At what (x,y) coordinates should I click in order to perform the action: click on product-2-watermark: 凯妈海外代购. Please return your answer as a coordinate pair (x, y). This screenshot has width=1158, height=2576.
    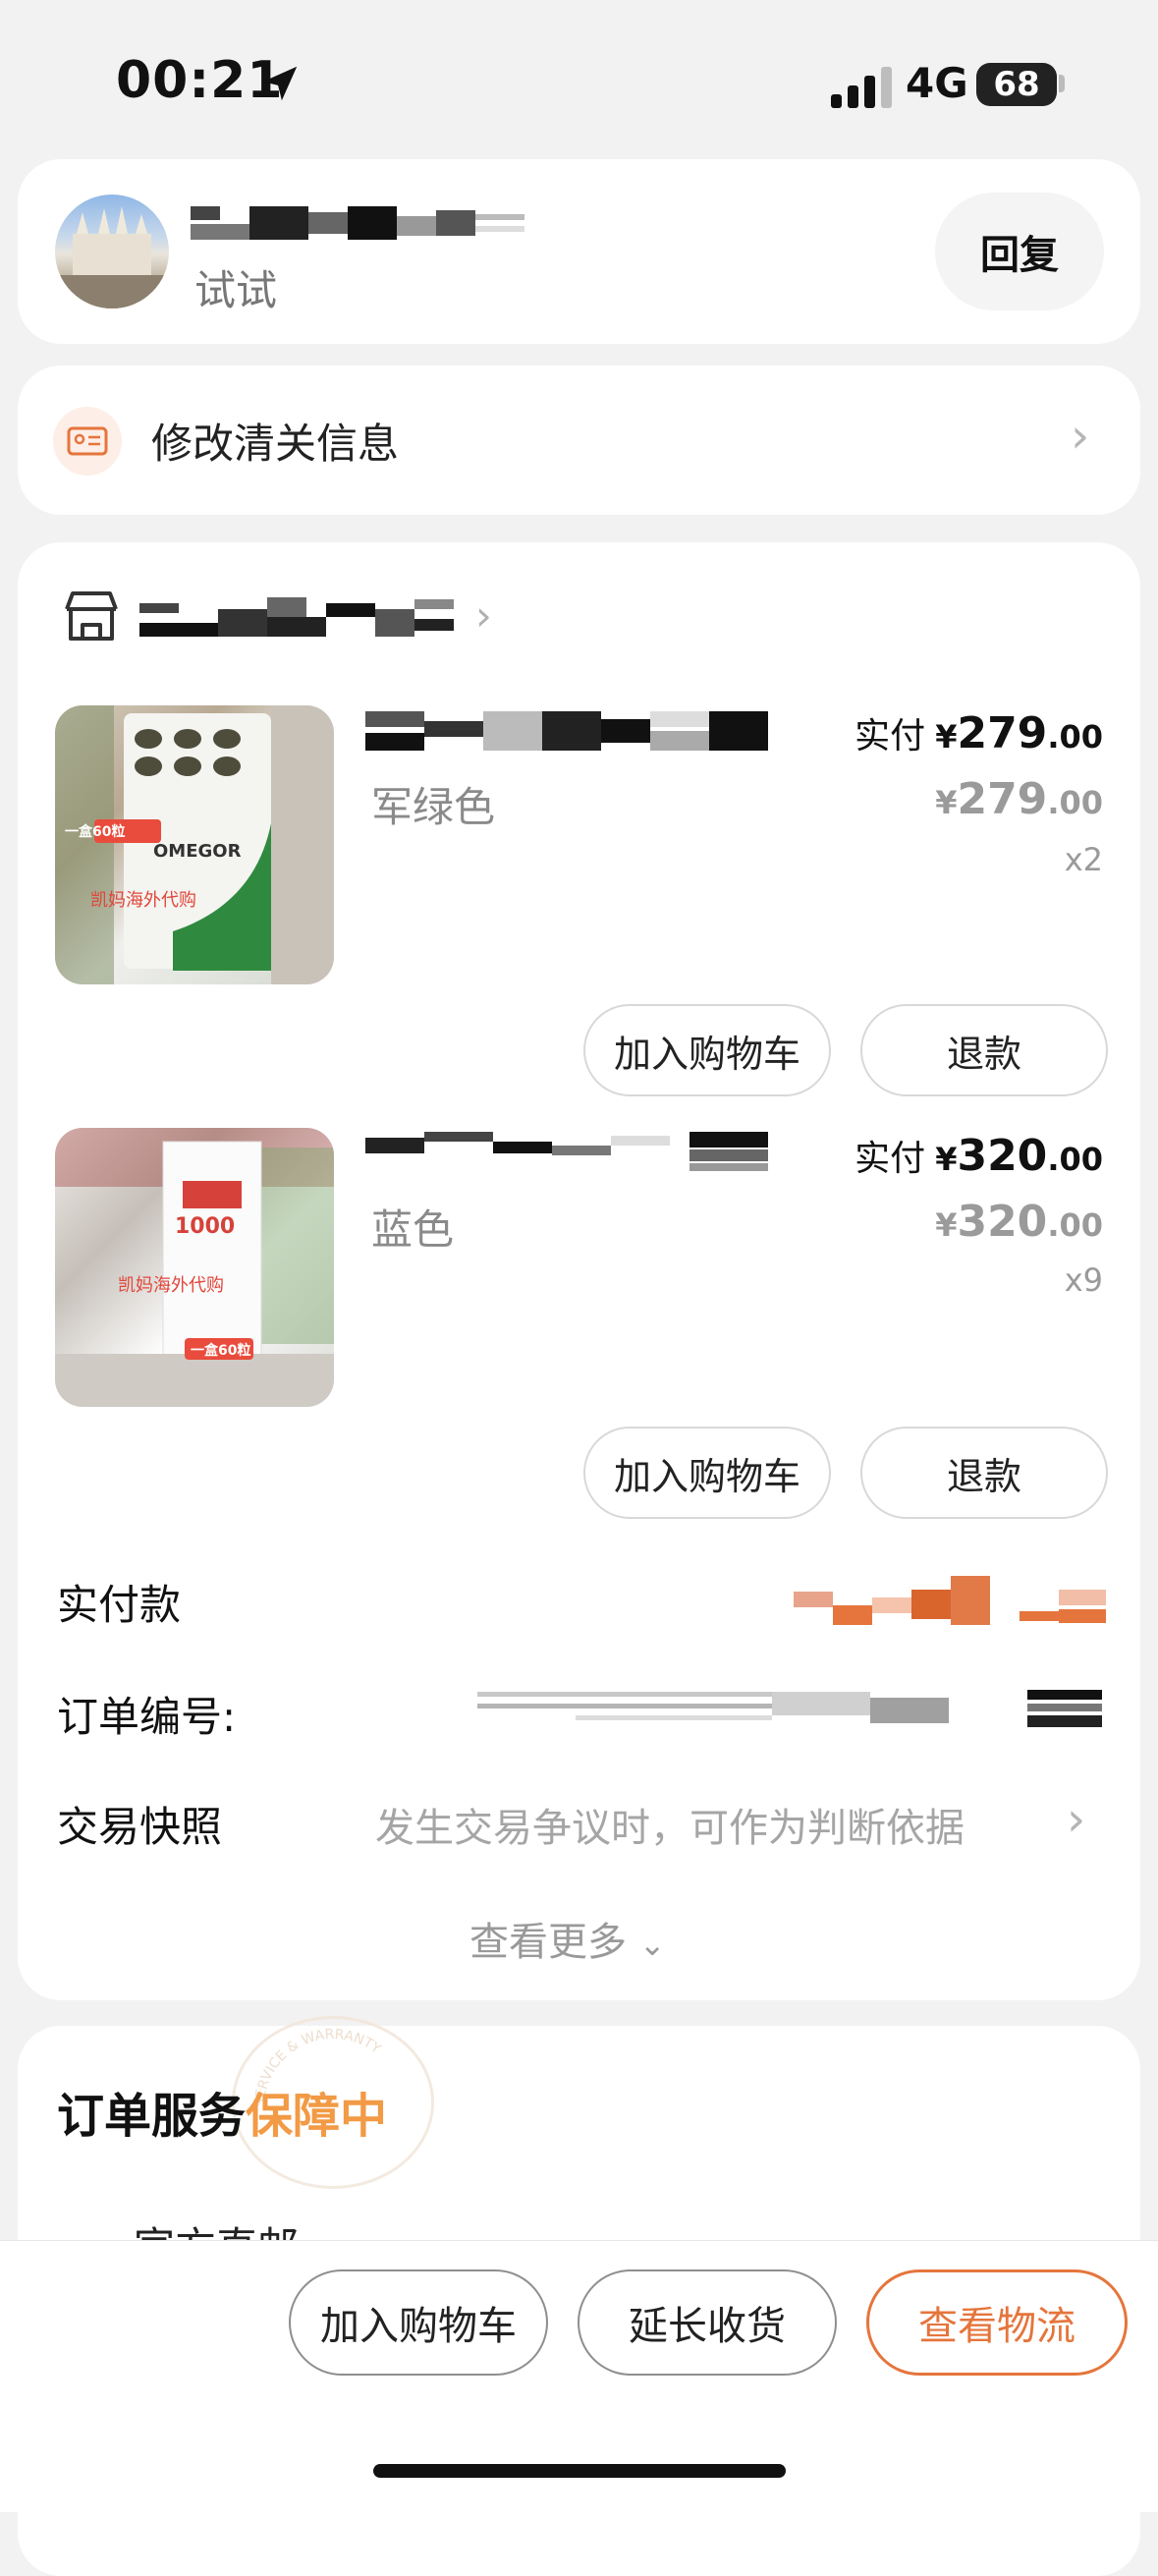
    Looking at the image, I should click on (171, 1285).